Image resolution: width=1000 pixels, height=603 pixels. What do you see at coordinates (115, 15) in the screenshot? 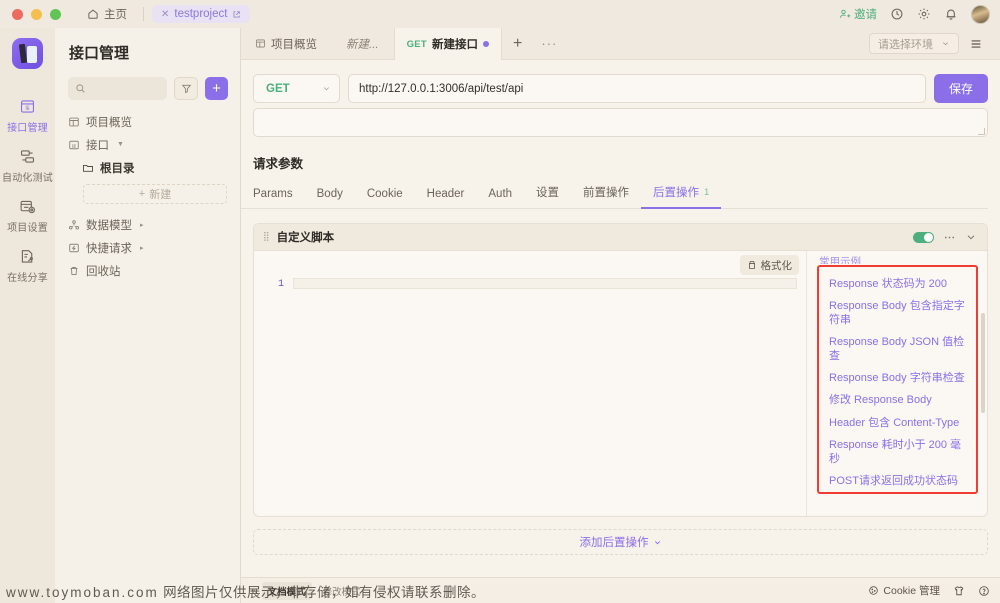
I see `home-tab-label: 主页` at bounding box center [115, 15].